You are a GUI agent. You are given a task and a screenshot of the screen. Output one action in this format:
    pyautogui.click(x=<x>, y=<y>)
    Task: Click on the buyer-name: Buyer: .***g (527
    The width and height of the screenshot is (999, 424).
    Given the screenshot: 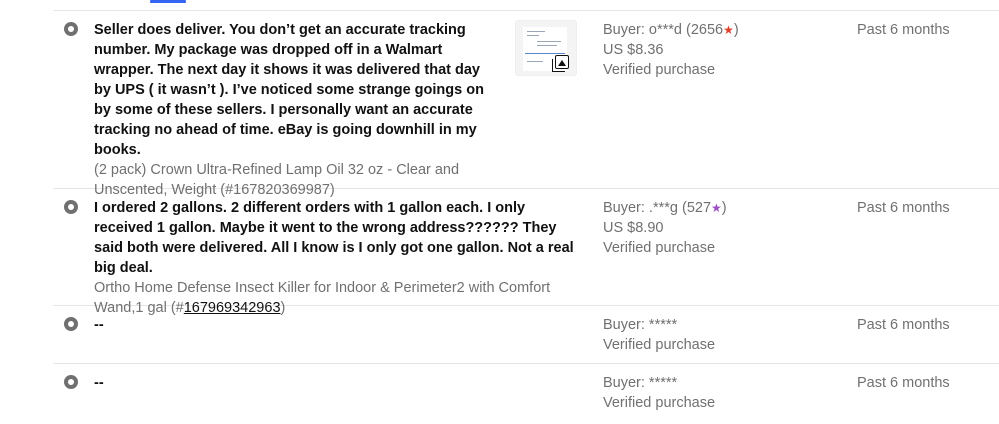 What is the action you would take?
    pyautogui.click(x=657, y=208)
    